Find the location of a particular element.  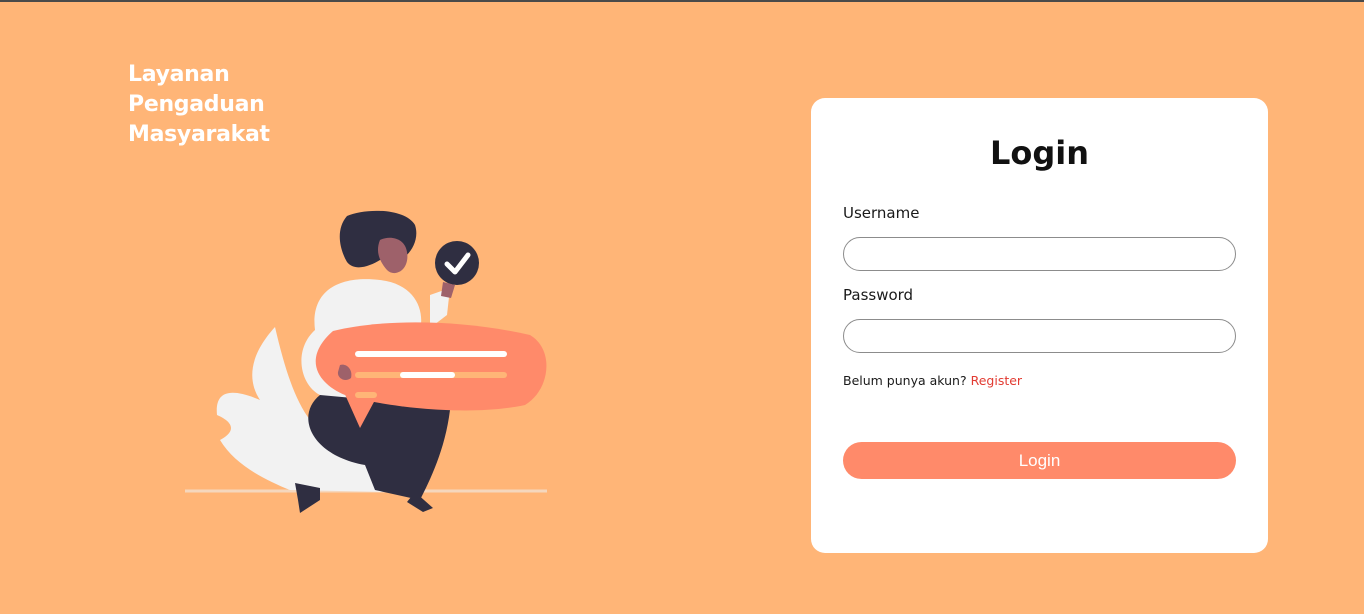

password-label: Password is located at coordinates (878, 295).